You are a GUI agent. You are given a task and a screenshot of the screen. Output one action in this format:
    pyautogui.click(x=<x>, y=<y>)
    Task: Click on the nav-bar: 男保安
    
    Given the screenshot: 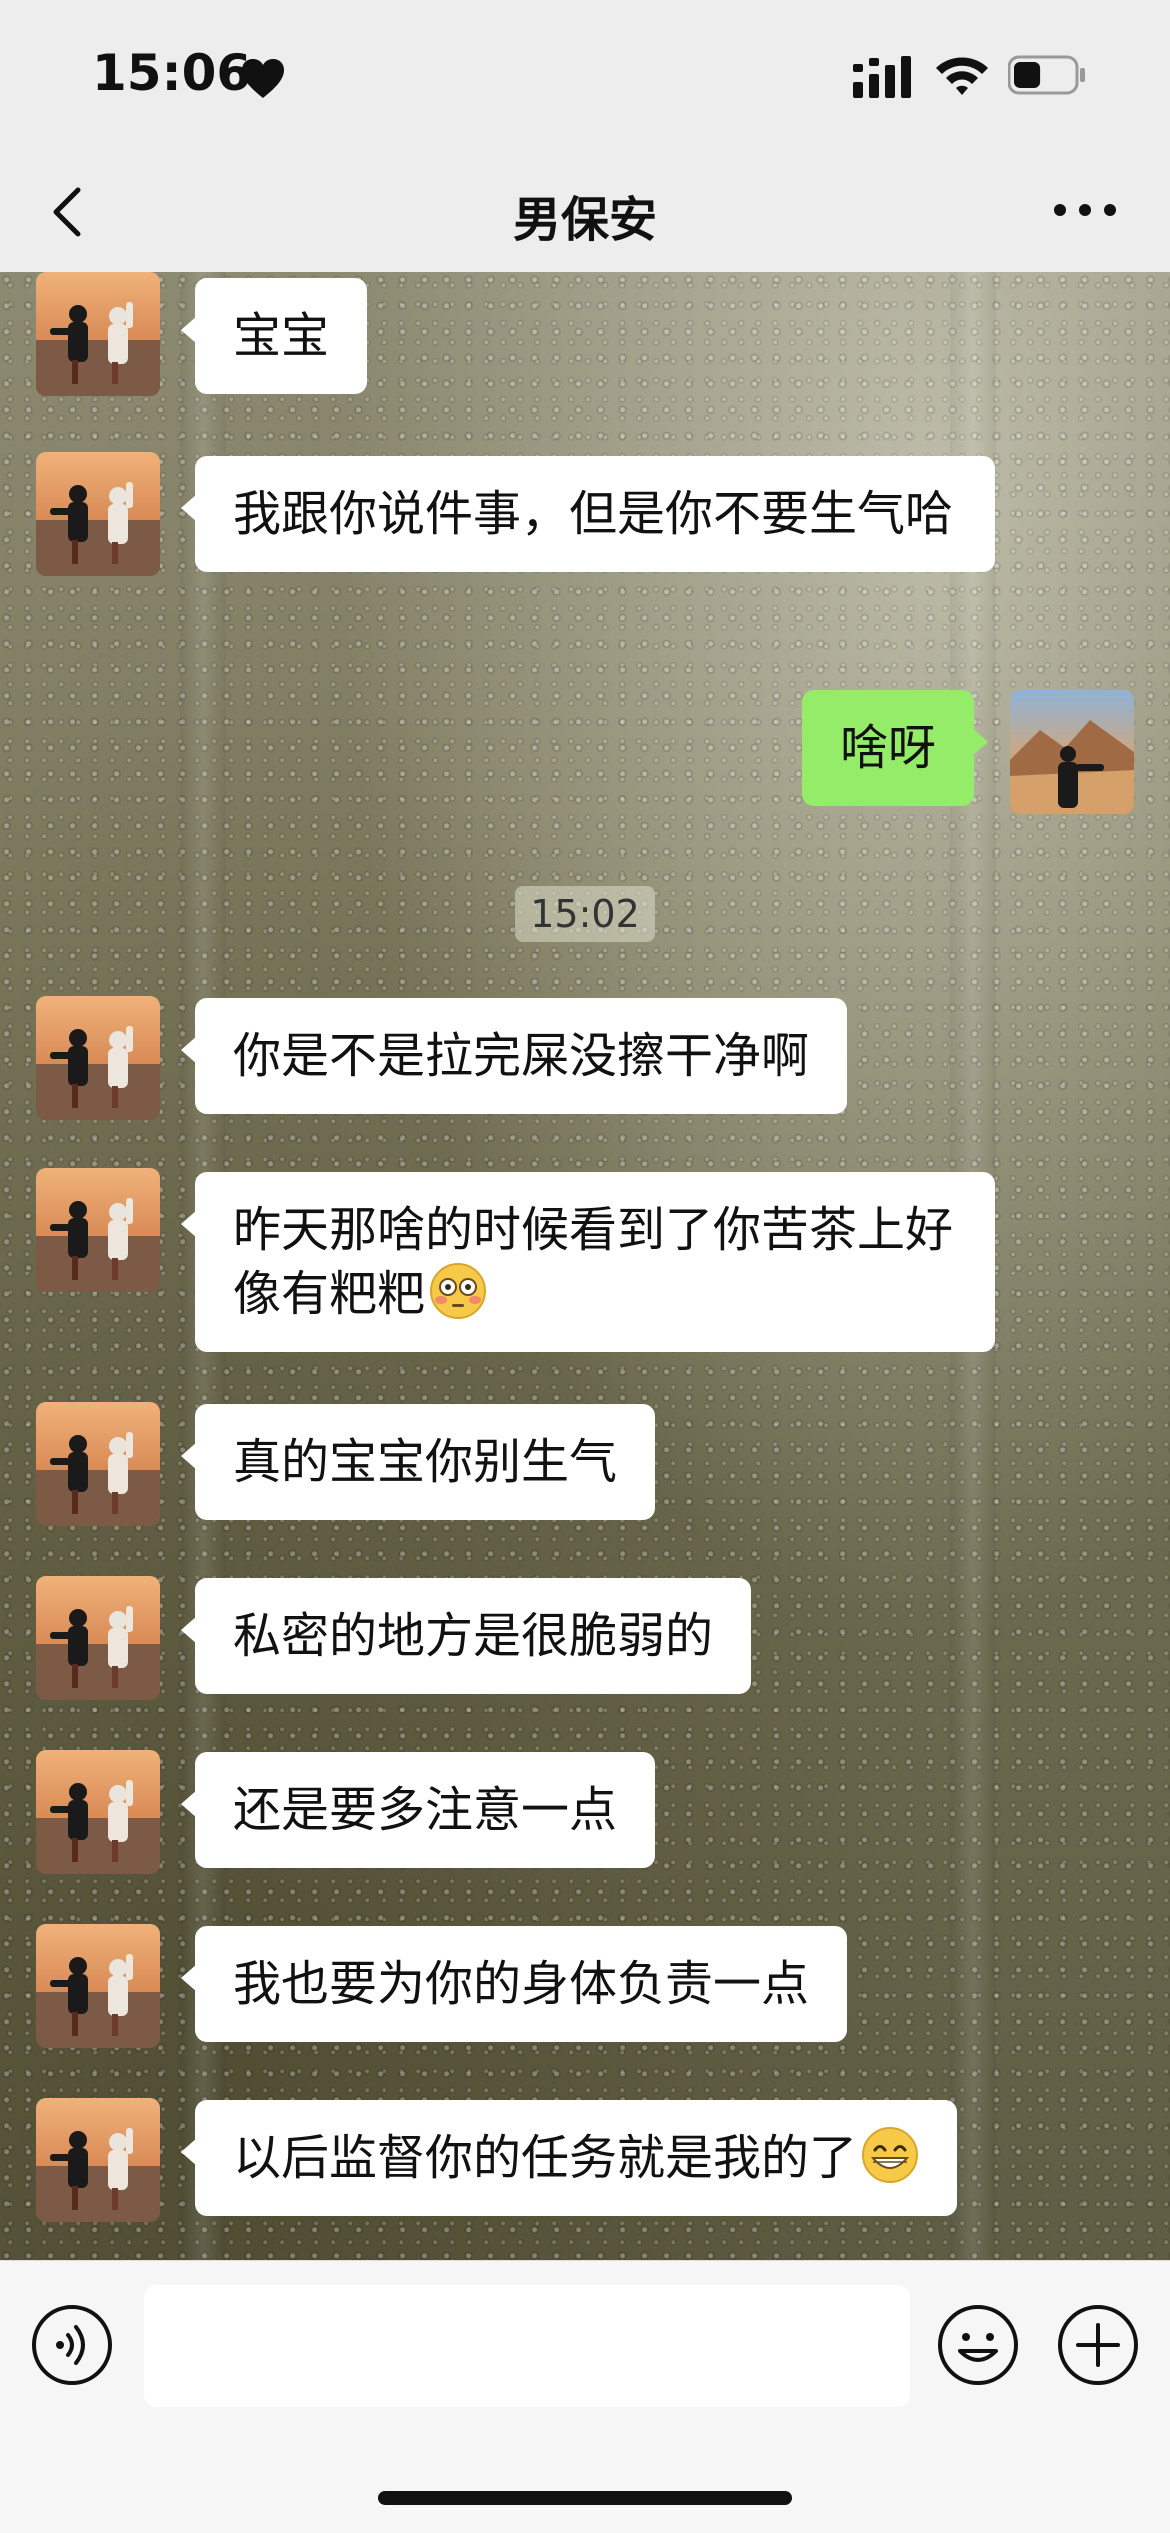 What is the action you would take?
    pyautogui.click(x=585, y=211)
    